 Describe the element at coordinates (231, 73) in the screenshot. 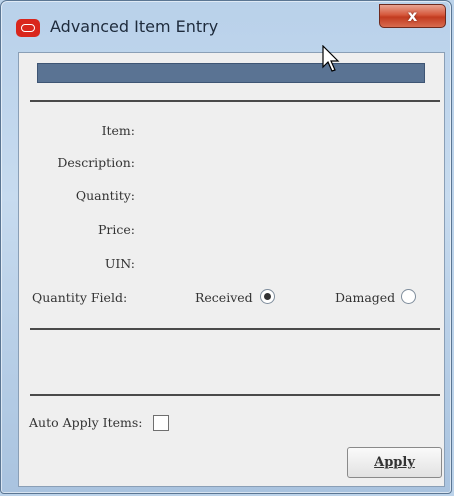

I see `progress-bar` at that location.